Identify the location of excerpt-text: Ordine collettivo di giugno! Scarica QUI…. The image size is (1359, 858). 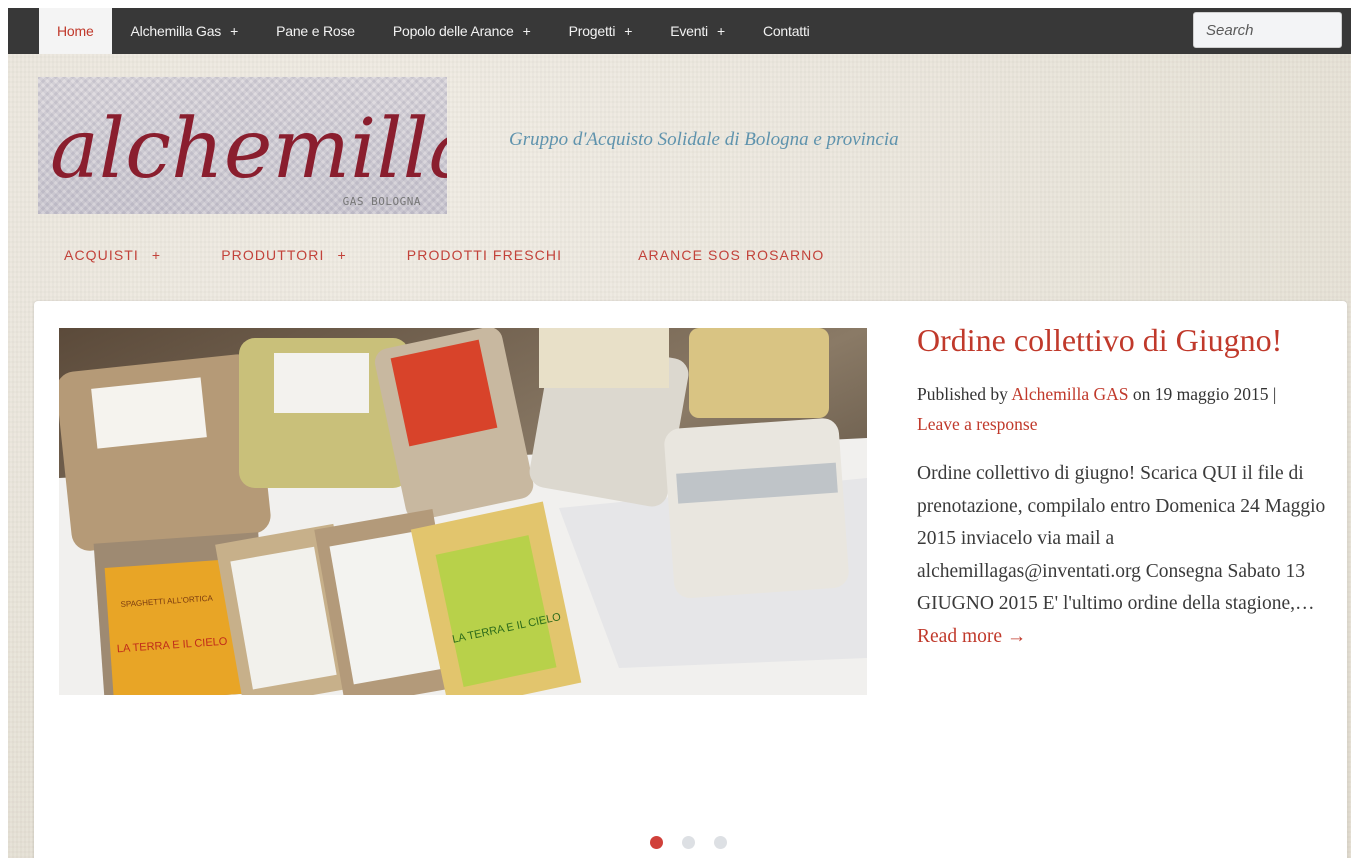
(1121, 538).